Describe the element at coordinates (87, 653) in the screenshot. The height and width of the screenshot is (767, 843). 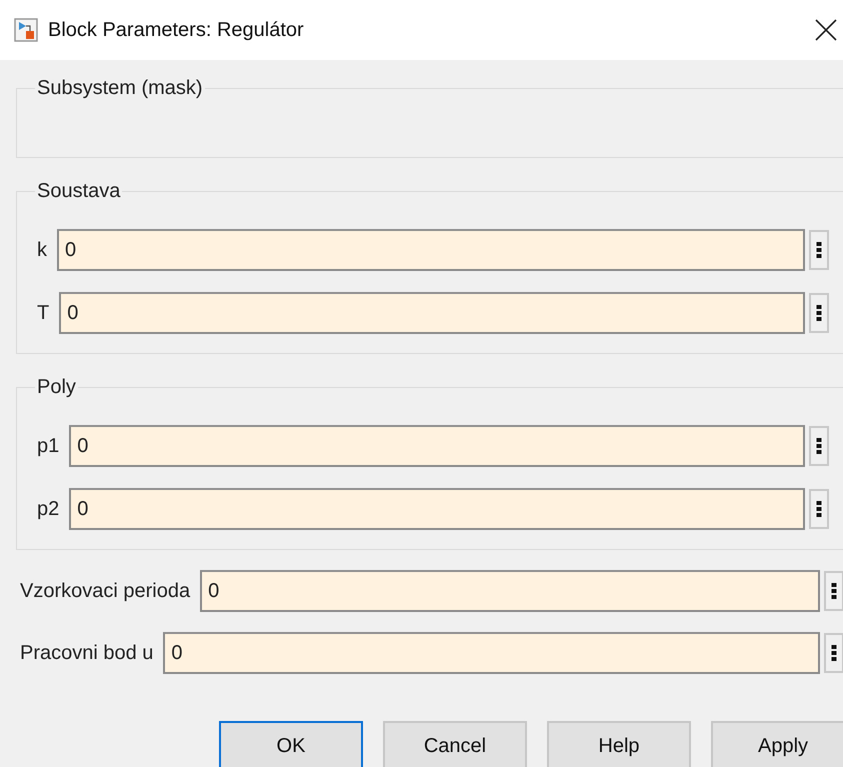
I see `field-label: Pracovni bod u` at that location.